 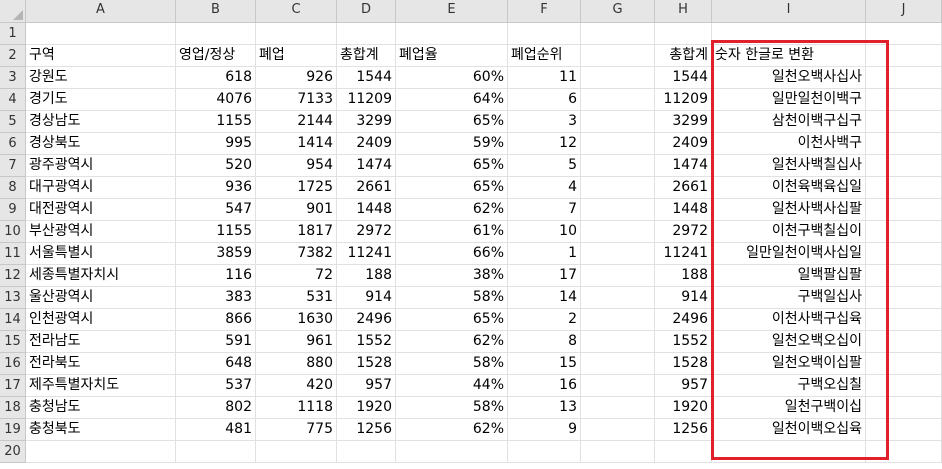 I want to click on cell-i9: 일천사백사십팔, so click(x=789, y=210).